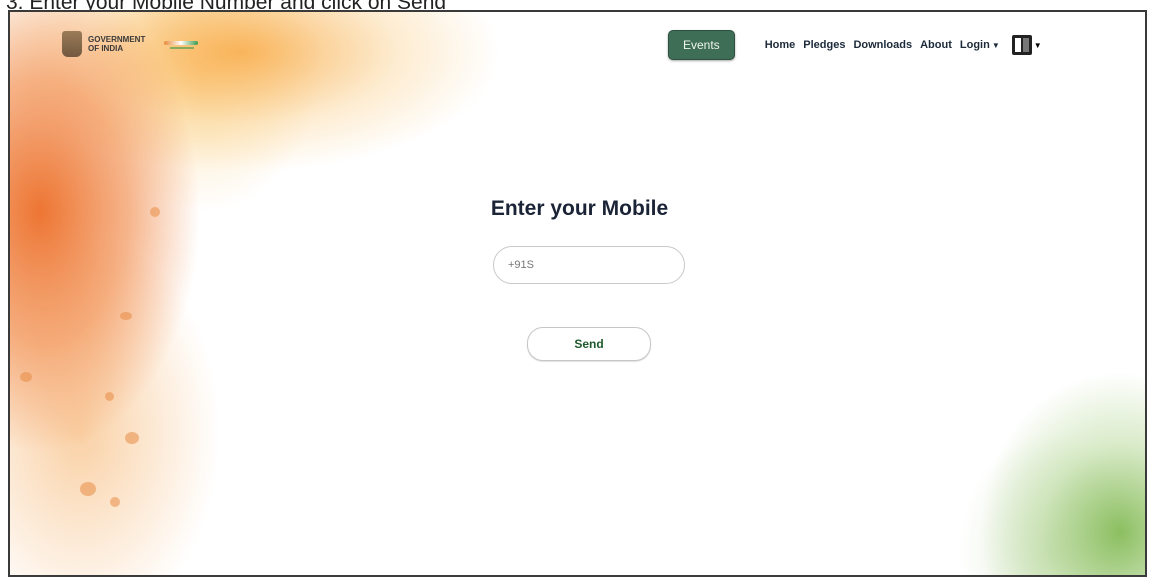 The width and height of the screenshot is (1159, 585). I want to click on nav-login-dropdown: Login ▼, so click(980, 45).